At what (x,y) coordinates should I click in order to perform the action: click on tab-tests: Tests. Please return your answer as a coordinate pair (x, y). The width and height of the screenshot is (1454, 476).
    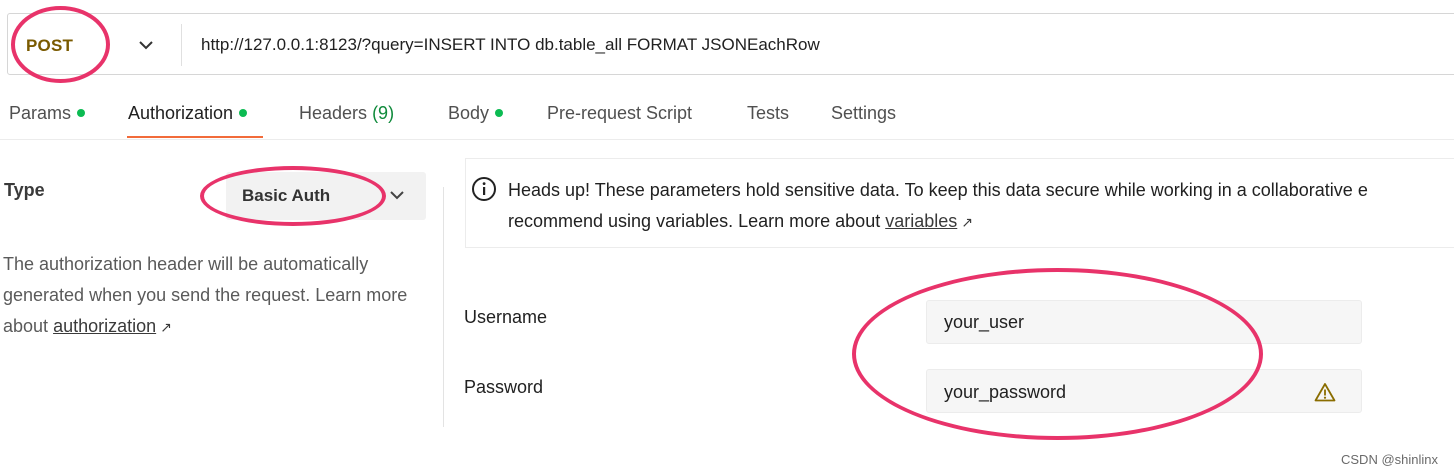
    Looking at the image, I should click on (768, 113).